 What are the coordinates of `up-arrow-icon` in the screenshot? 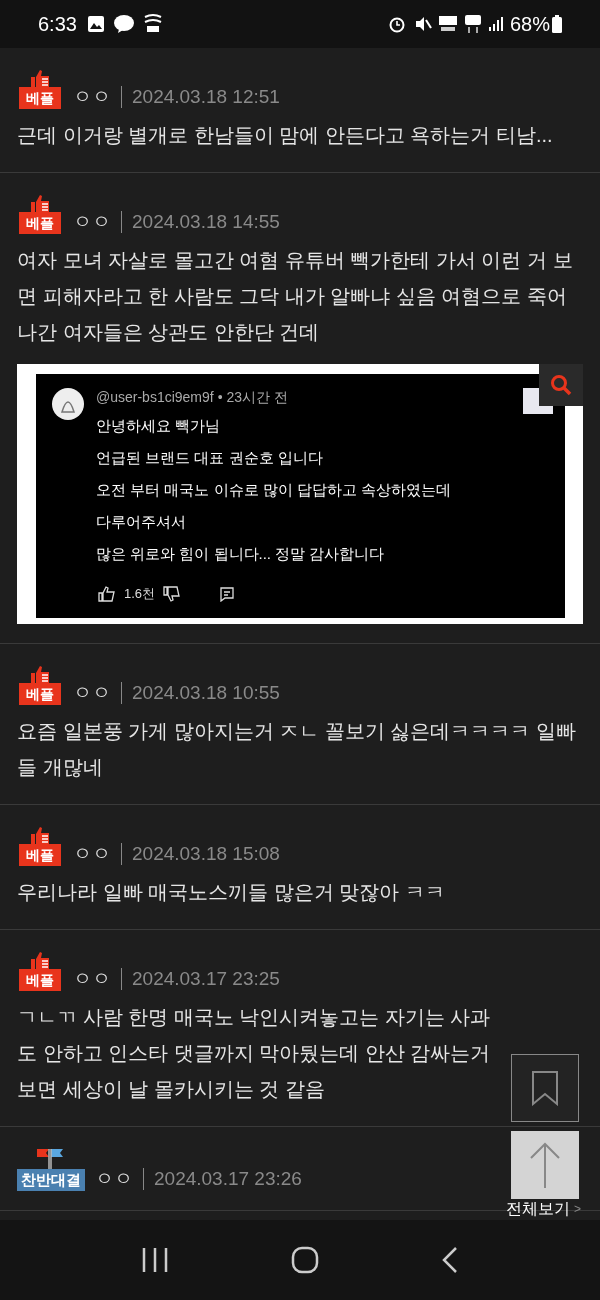 It's located at (545, 1165).